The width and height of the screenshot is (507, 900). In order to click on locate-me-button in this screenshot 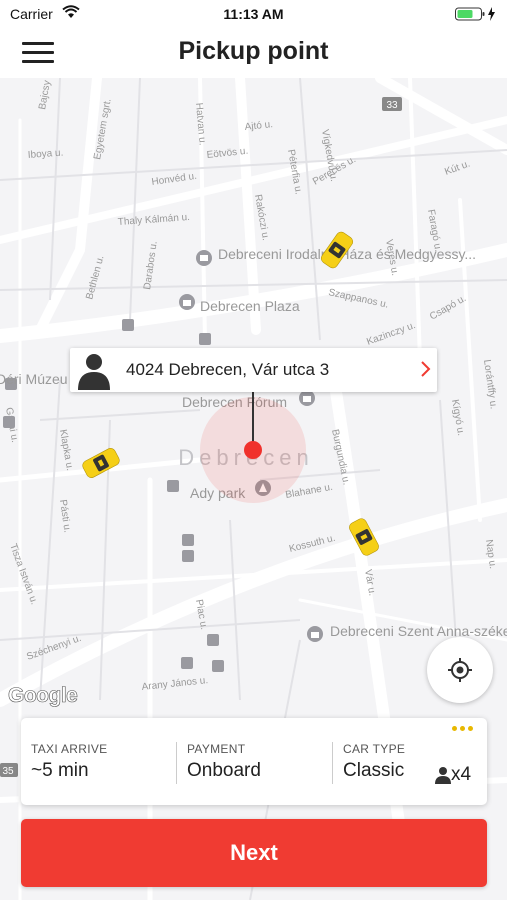, I will do `click(460, 670)`.